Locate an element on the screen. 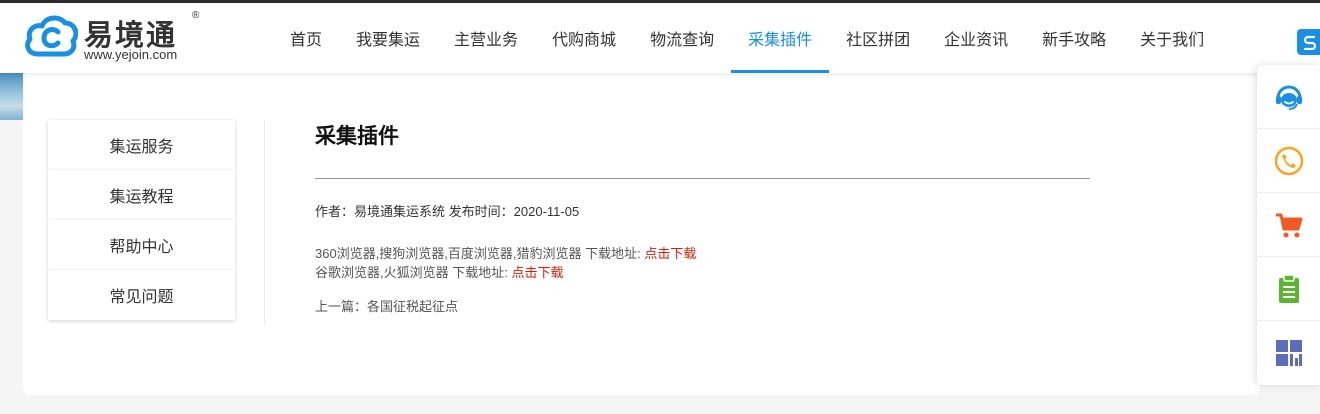 This screenshot has height=414, width=1320. download-line-1: 360浏览器,搜狗浏览器,百度浏览器,猎豹浏览器 下载地址: 点击下载 is located at coordinates (702, 253).